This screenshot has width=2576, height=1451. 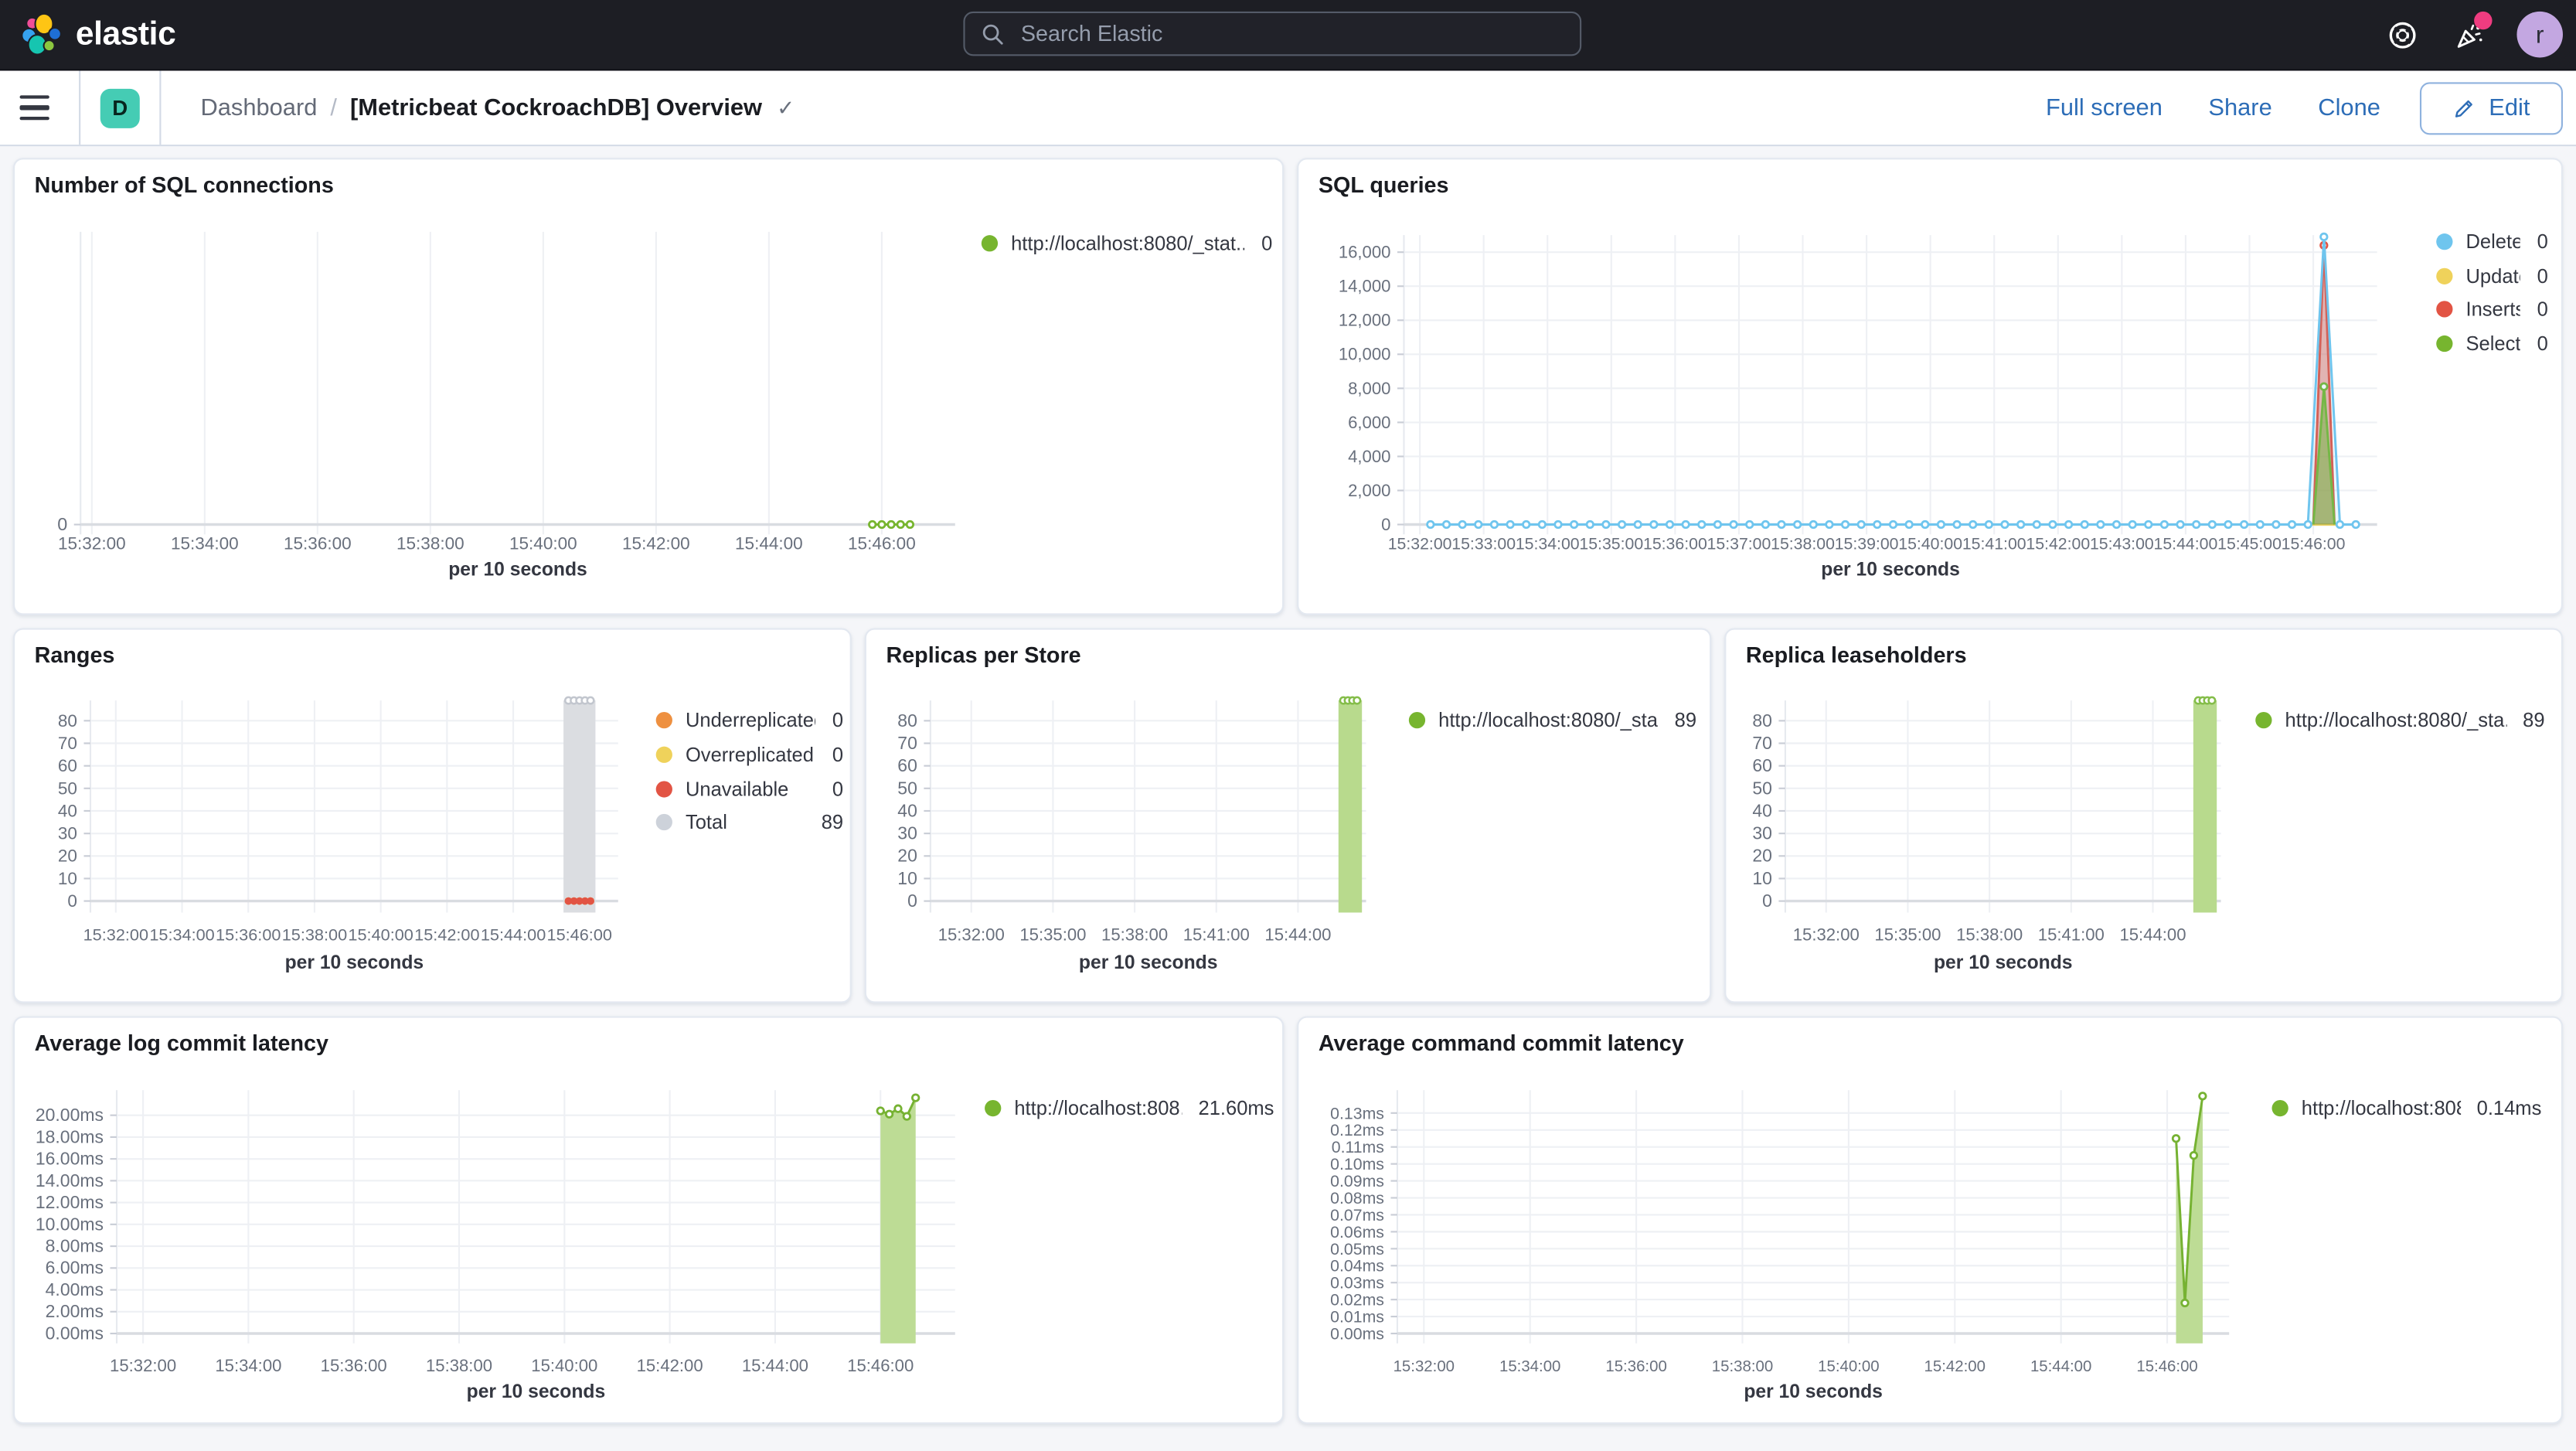 I want to click on legend-item: http://localhost:808... 21.60ms, so click(x=1129, y=1107).